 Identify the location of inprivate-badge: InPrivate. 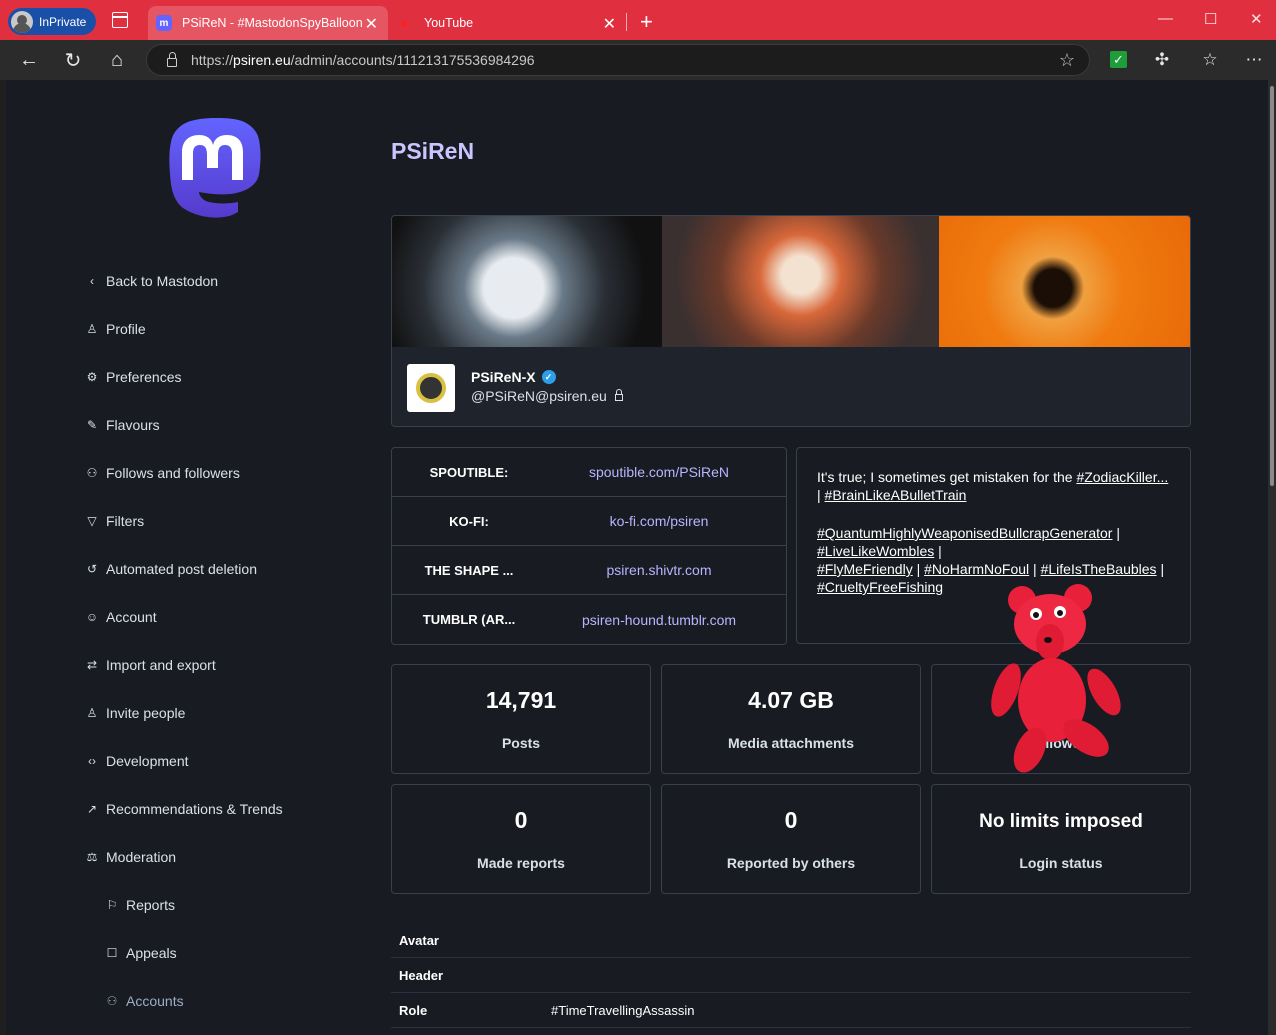
(52, 21).